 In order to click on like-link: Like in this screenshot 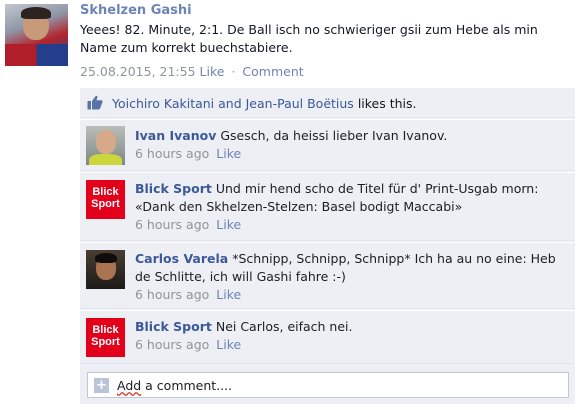, I will do `click(212, 71)`.